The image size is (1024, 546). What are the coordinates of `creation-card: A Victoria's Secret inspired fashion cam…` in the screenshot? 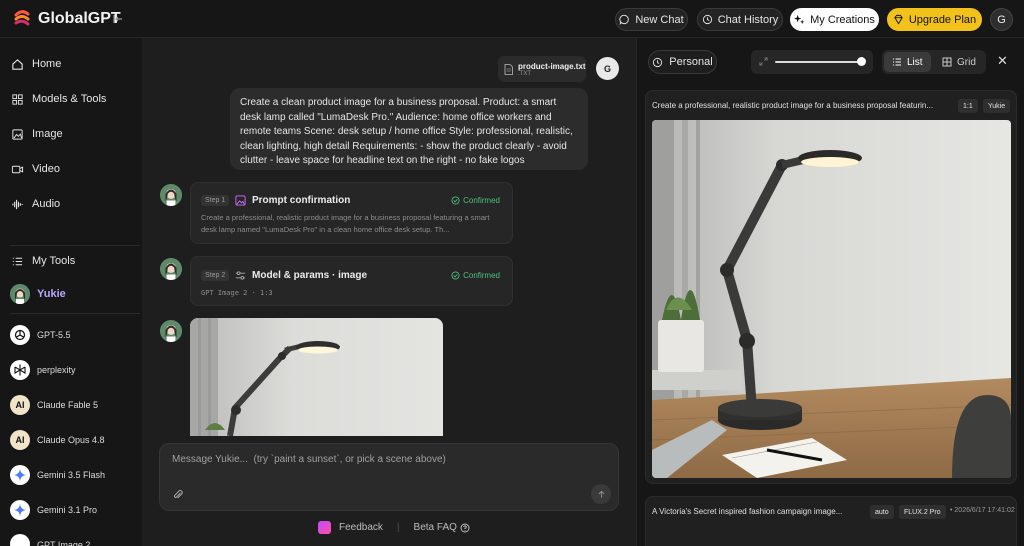 It's located at (831, 521).